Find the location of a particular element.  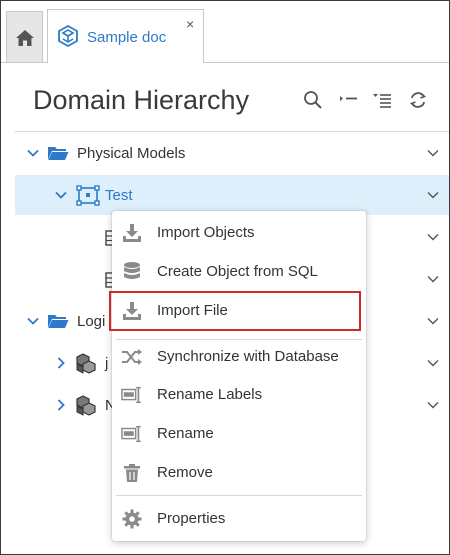

expand-list-icon is located at coordinates (382, 101).